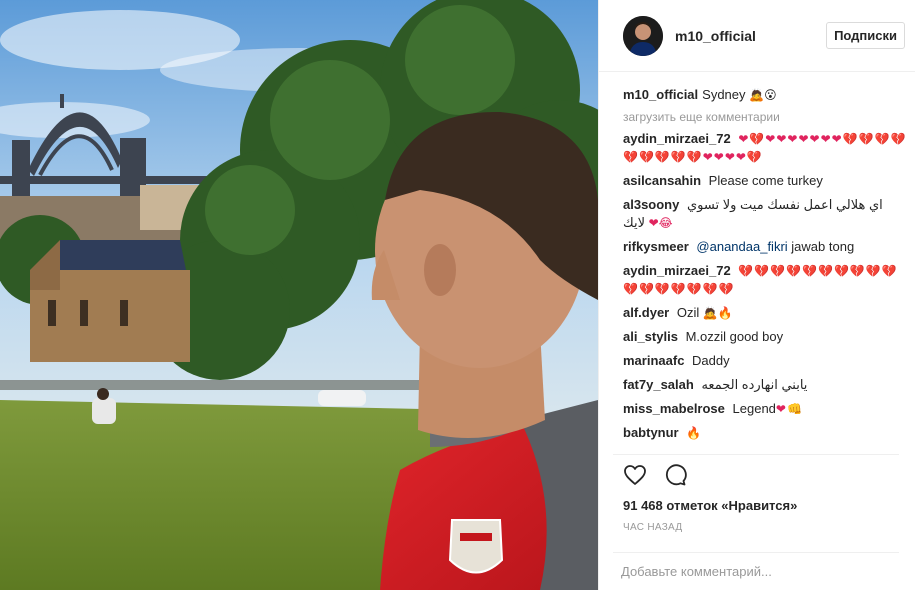  I want to click on avatar, so click(643, 35).